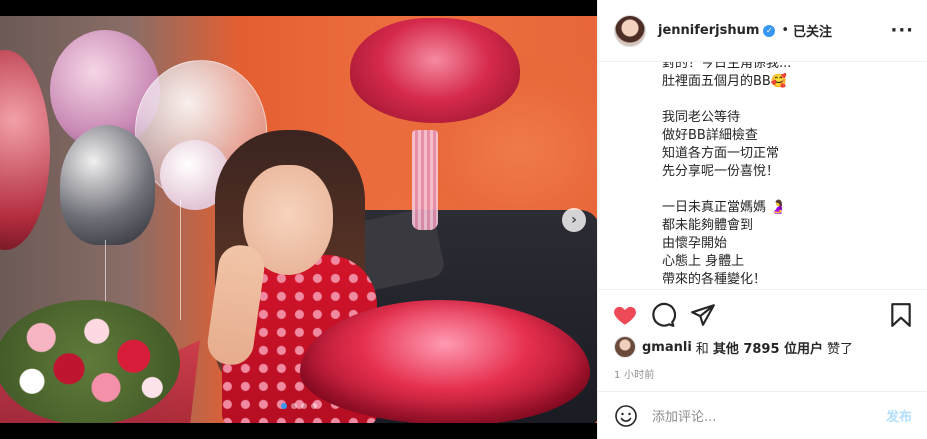  What do you see at coordinates (901, 315) in the screenshot?
I see `bookmark-icon` at bounding box center [901, 315].